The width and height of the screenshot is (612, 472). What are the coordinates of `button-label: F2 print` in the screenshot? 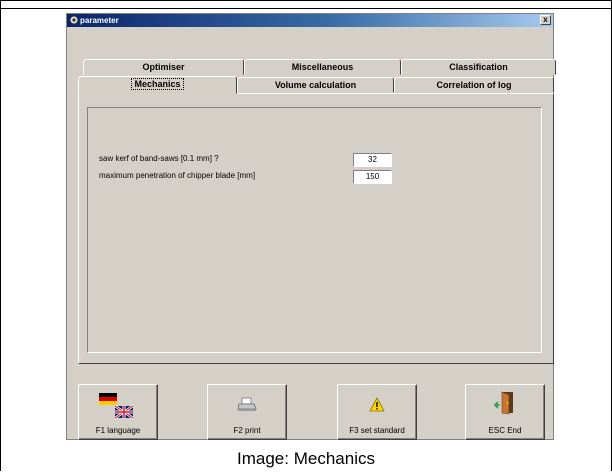 It's located at (247, 430).